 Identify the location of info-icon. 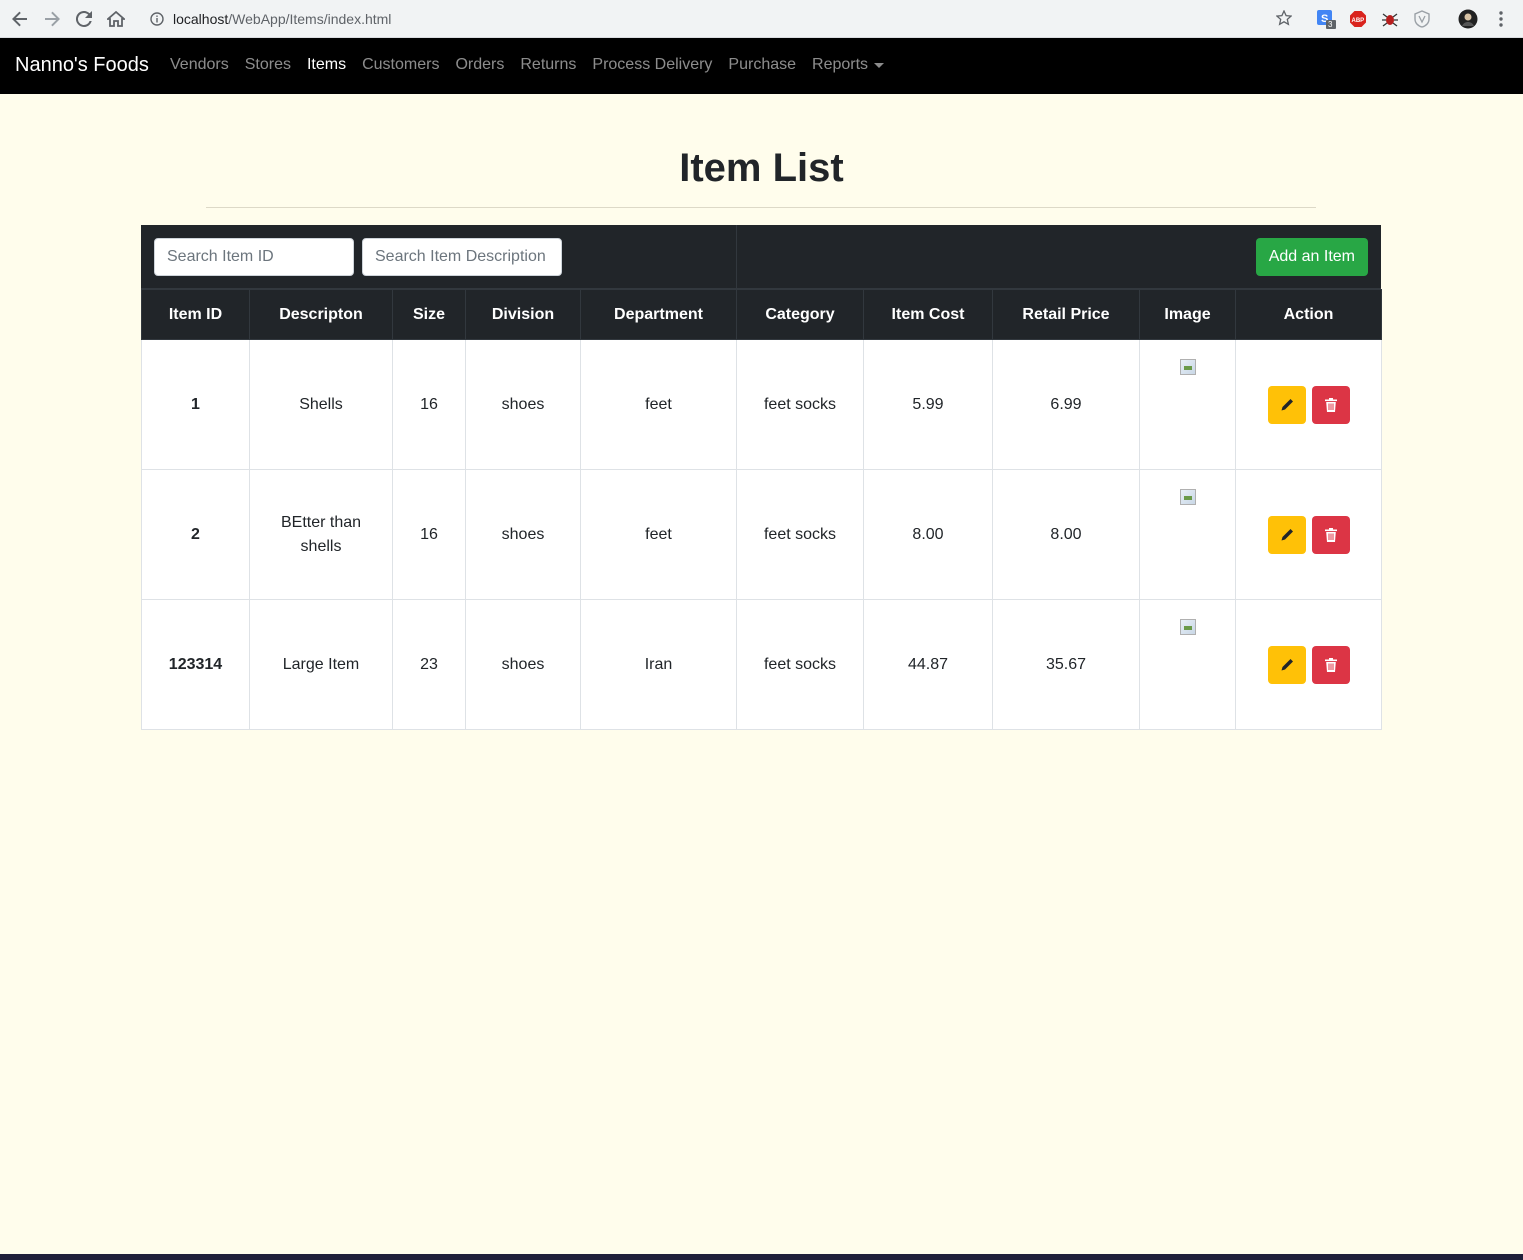
(157, 21).